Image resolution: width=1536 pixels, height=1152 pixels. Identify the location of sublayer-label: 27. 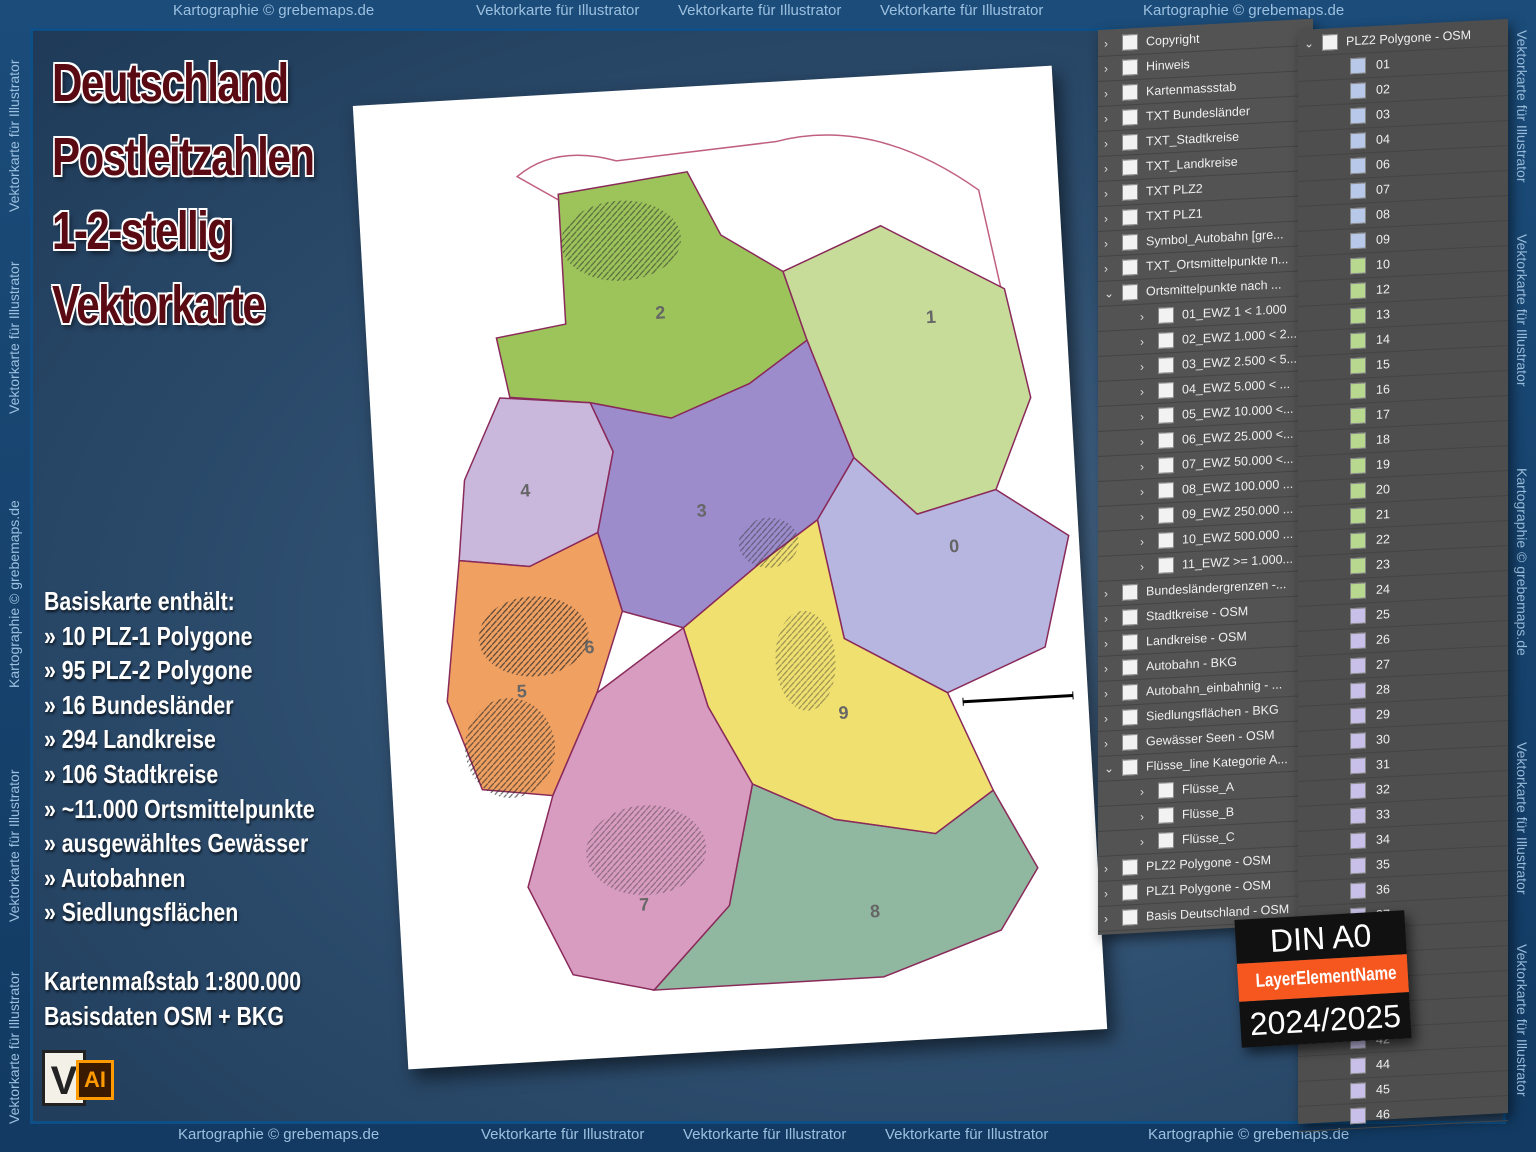
(1383, 664).